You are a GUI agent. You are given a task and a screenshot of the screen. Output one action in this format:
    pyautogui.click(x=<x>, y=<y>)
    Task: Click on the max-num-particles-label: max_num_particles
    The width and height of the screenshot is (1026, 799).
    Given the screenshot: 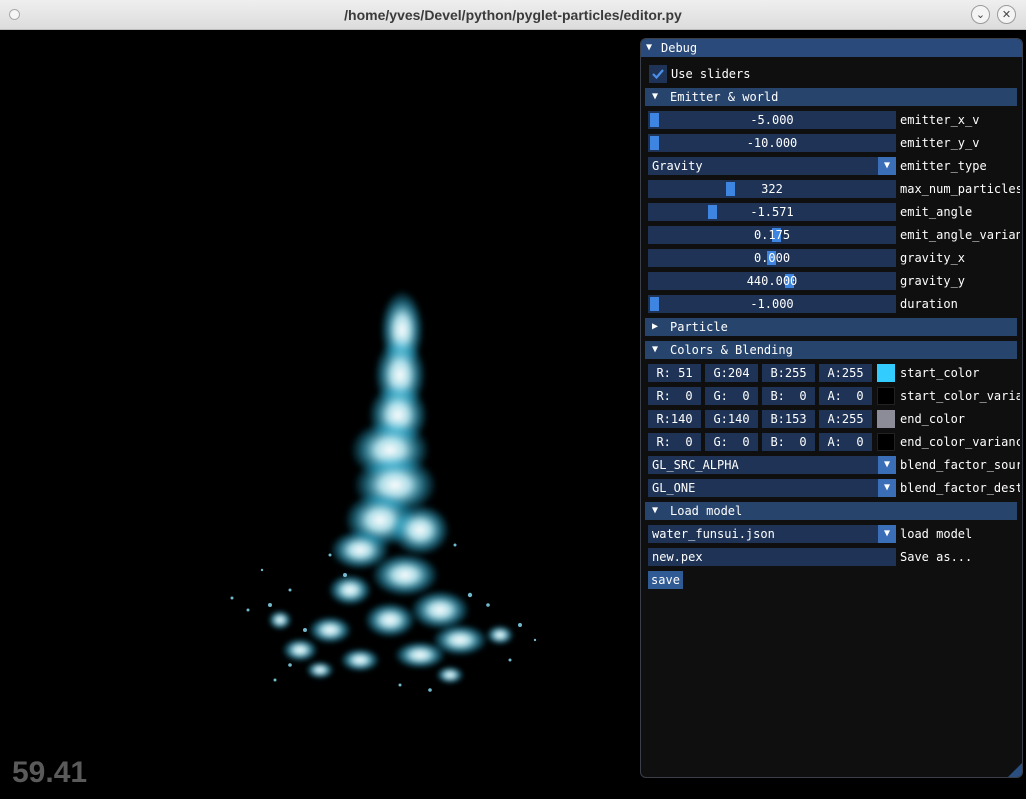 What is the action you would take?
    pyautogui.click(x=960, y=189)
    